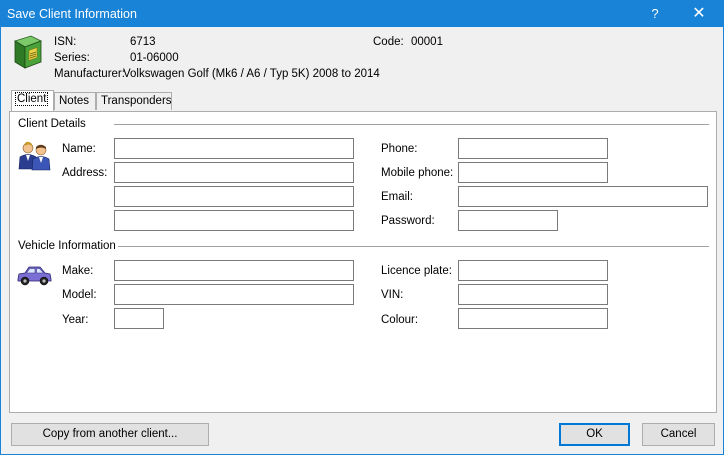 The image size is (724, 455). I want to click on model-label: Model:, so click(79, 295).